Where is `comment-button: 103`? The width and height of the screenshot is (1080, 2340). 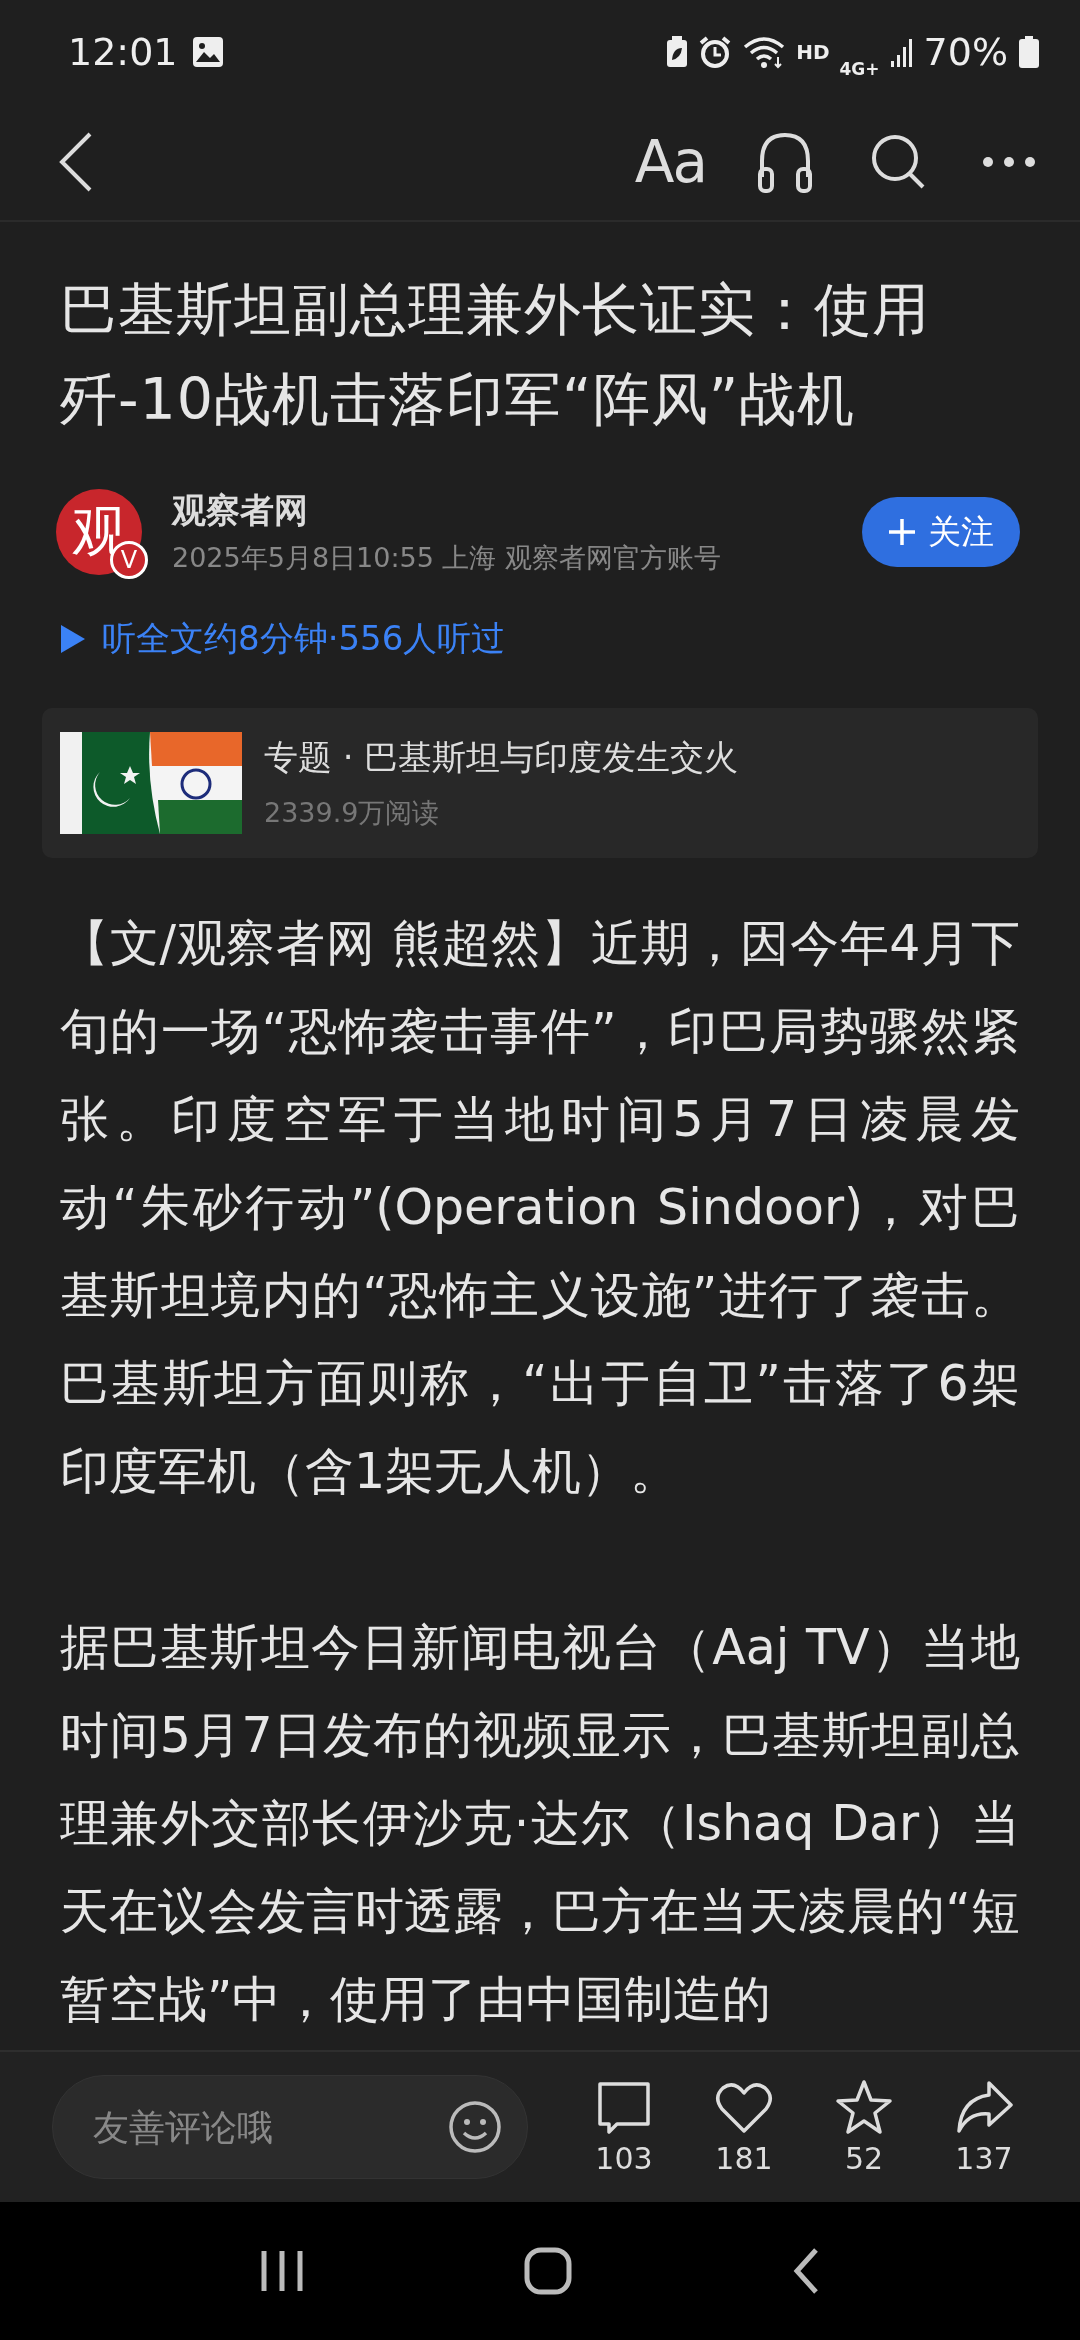
comment-button: 103 is located at coordinates (624, 2127).